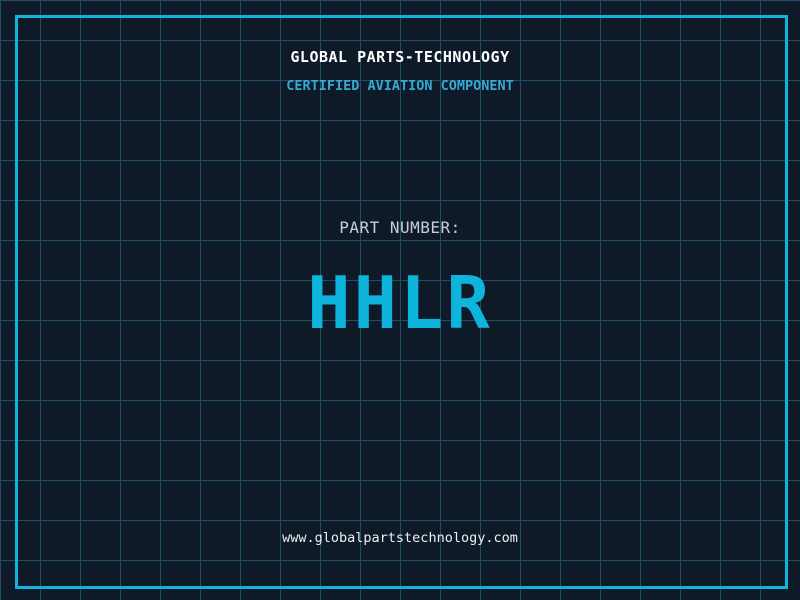  What do you see at coordinates (400, 538) in the screenshot?
I see `website-url: www.globalpartstechnology.com` at bounding box center [400, 538].